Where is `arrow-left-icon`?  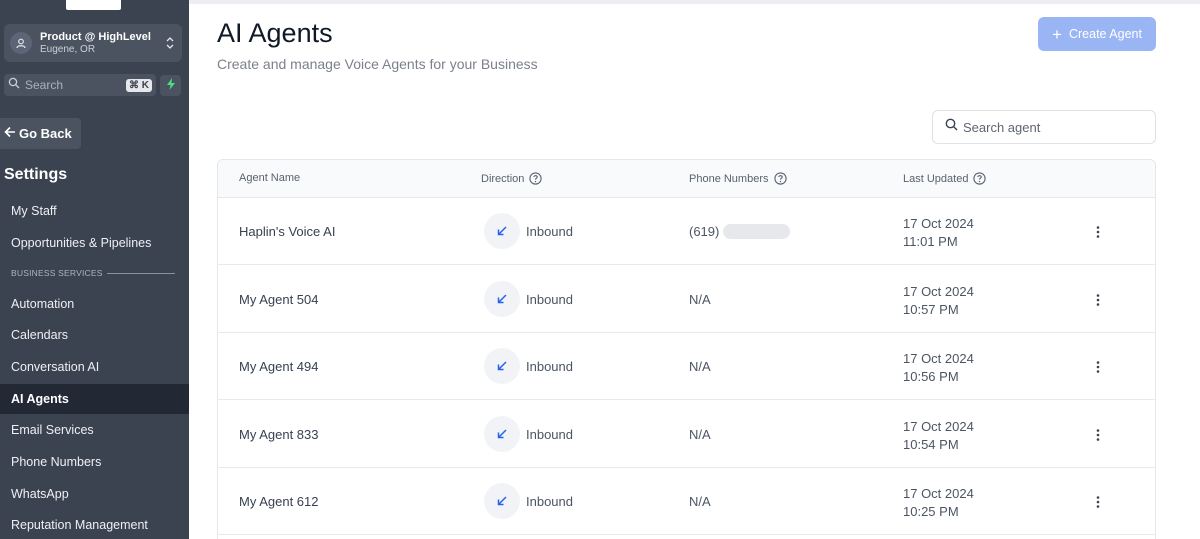 arrow-left-icon is located at coordinates (10, 133).